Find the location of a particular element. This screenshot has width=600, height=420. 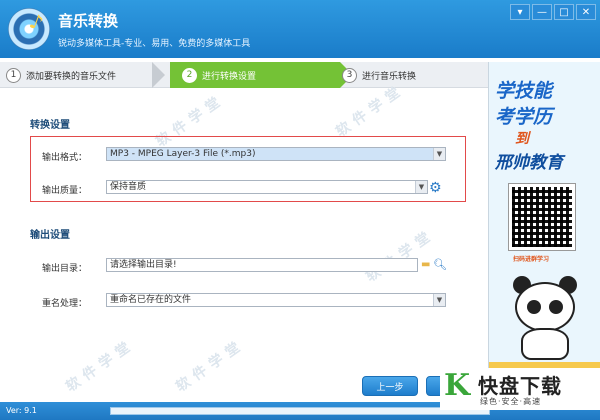

folder-icon: ▬ is located at coordinates (425, 264).